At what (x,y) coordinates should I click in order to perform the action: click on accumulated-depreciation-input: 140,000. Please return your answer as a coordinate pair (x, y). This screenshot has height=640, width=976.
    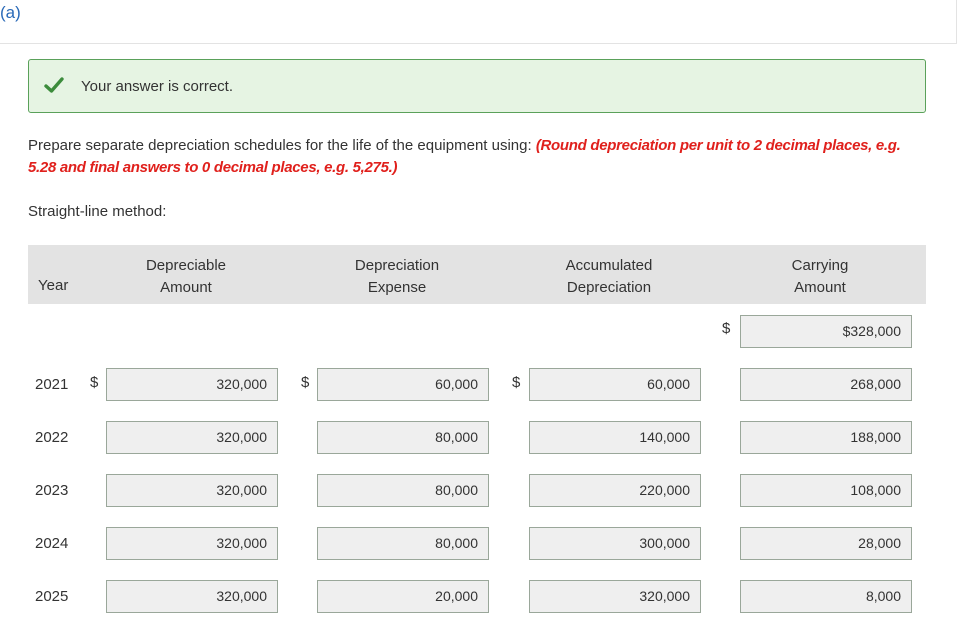
    Looking at the image, I should click on (615, 437).